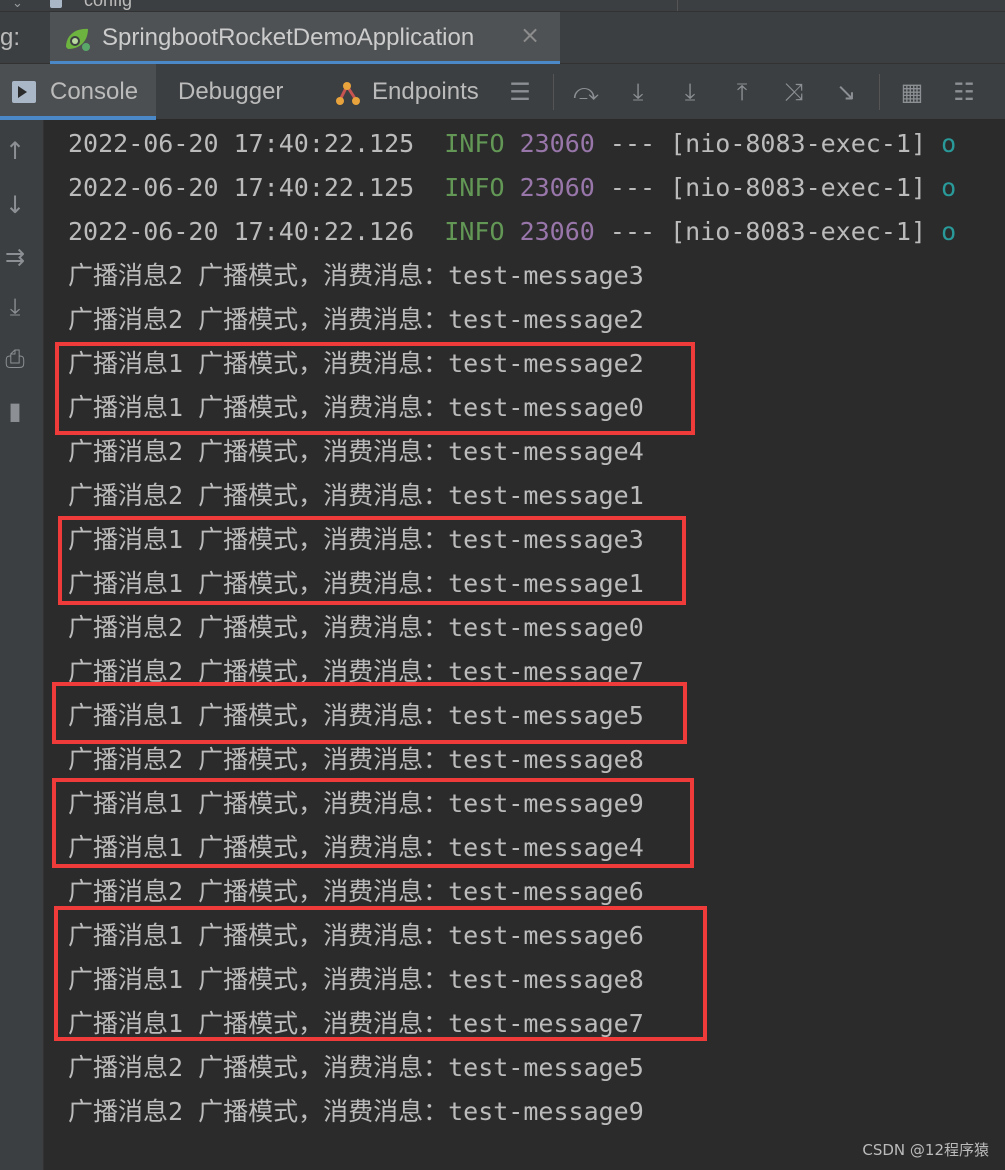  Describe the element at coordinates (356, 275) in the screenshot. I see `message-line: 广播消息2 广播模式，消费消息：test-message3` at that location.